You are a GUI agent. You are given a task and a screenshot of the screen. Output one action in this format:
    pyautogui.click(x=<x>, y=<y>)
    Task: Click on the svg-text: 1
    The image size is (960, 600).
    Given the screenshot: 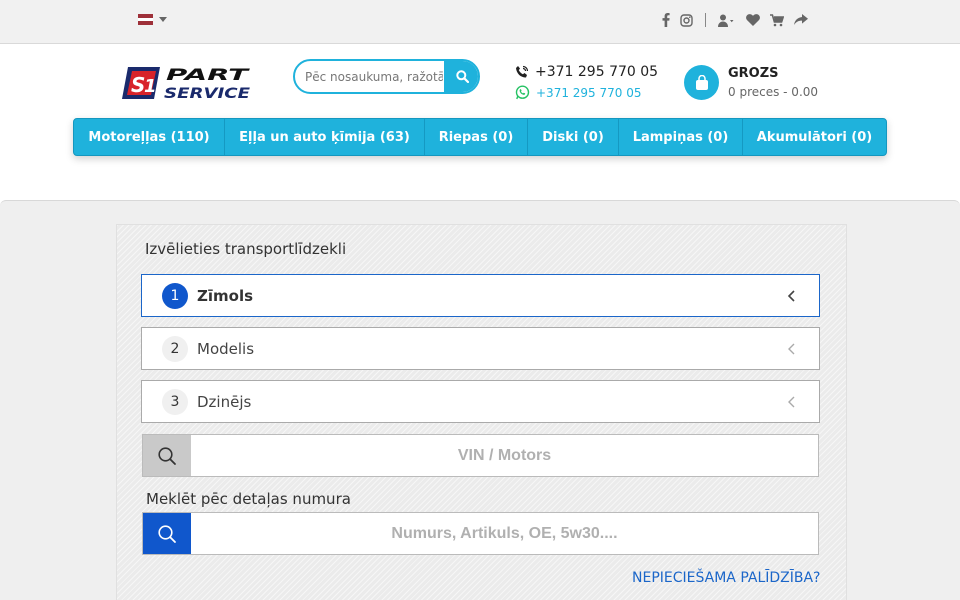 What is the action you would take?
    pyautogui.click(x=150, y=86)
    